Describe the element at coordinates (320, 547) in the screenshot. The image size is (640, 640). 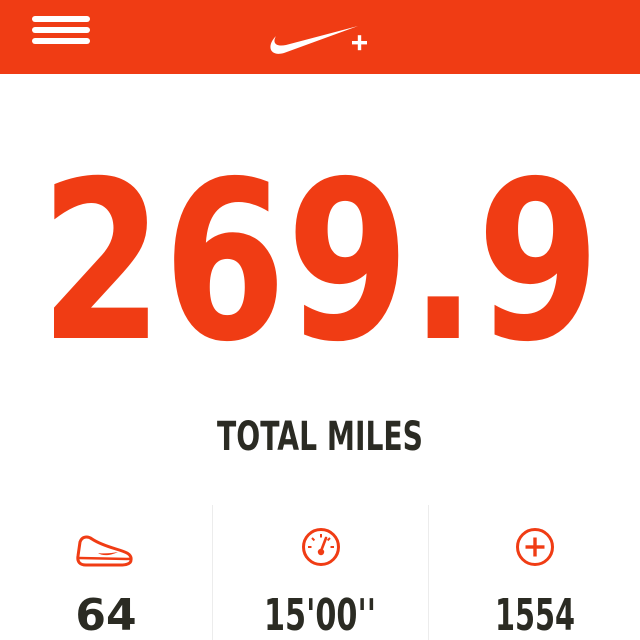
I see `speedometer-icon` at that location.